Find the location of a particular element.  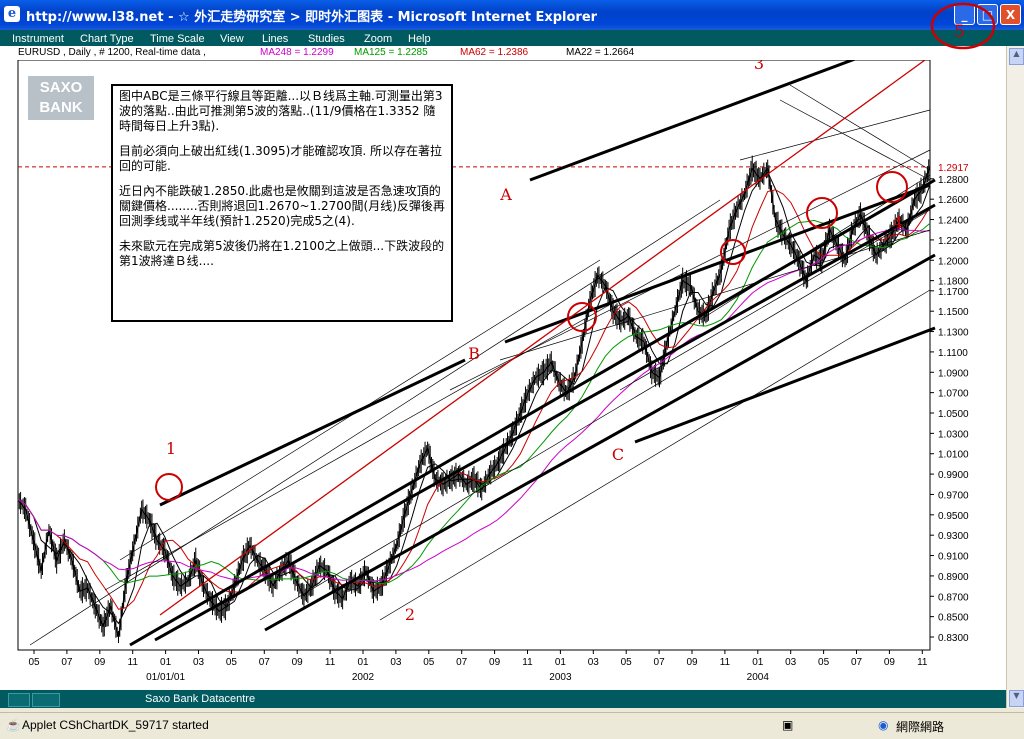

current-price-label: 1.2917 is located at coordinates (953, 168).